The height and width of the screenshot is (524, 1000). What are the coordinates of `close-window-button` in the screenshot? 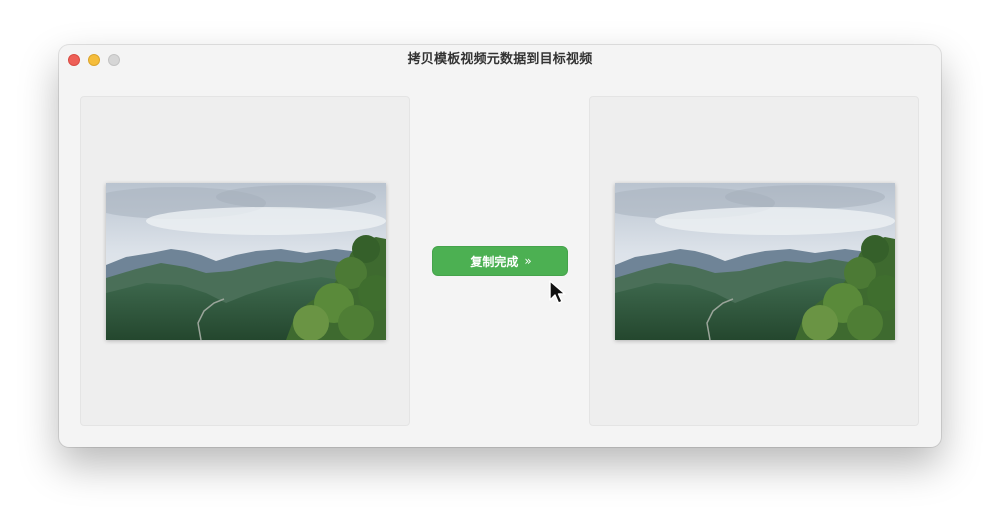 It's located at (74, 60).